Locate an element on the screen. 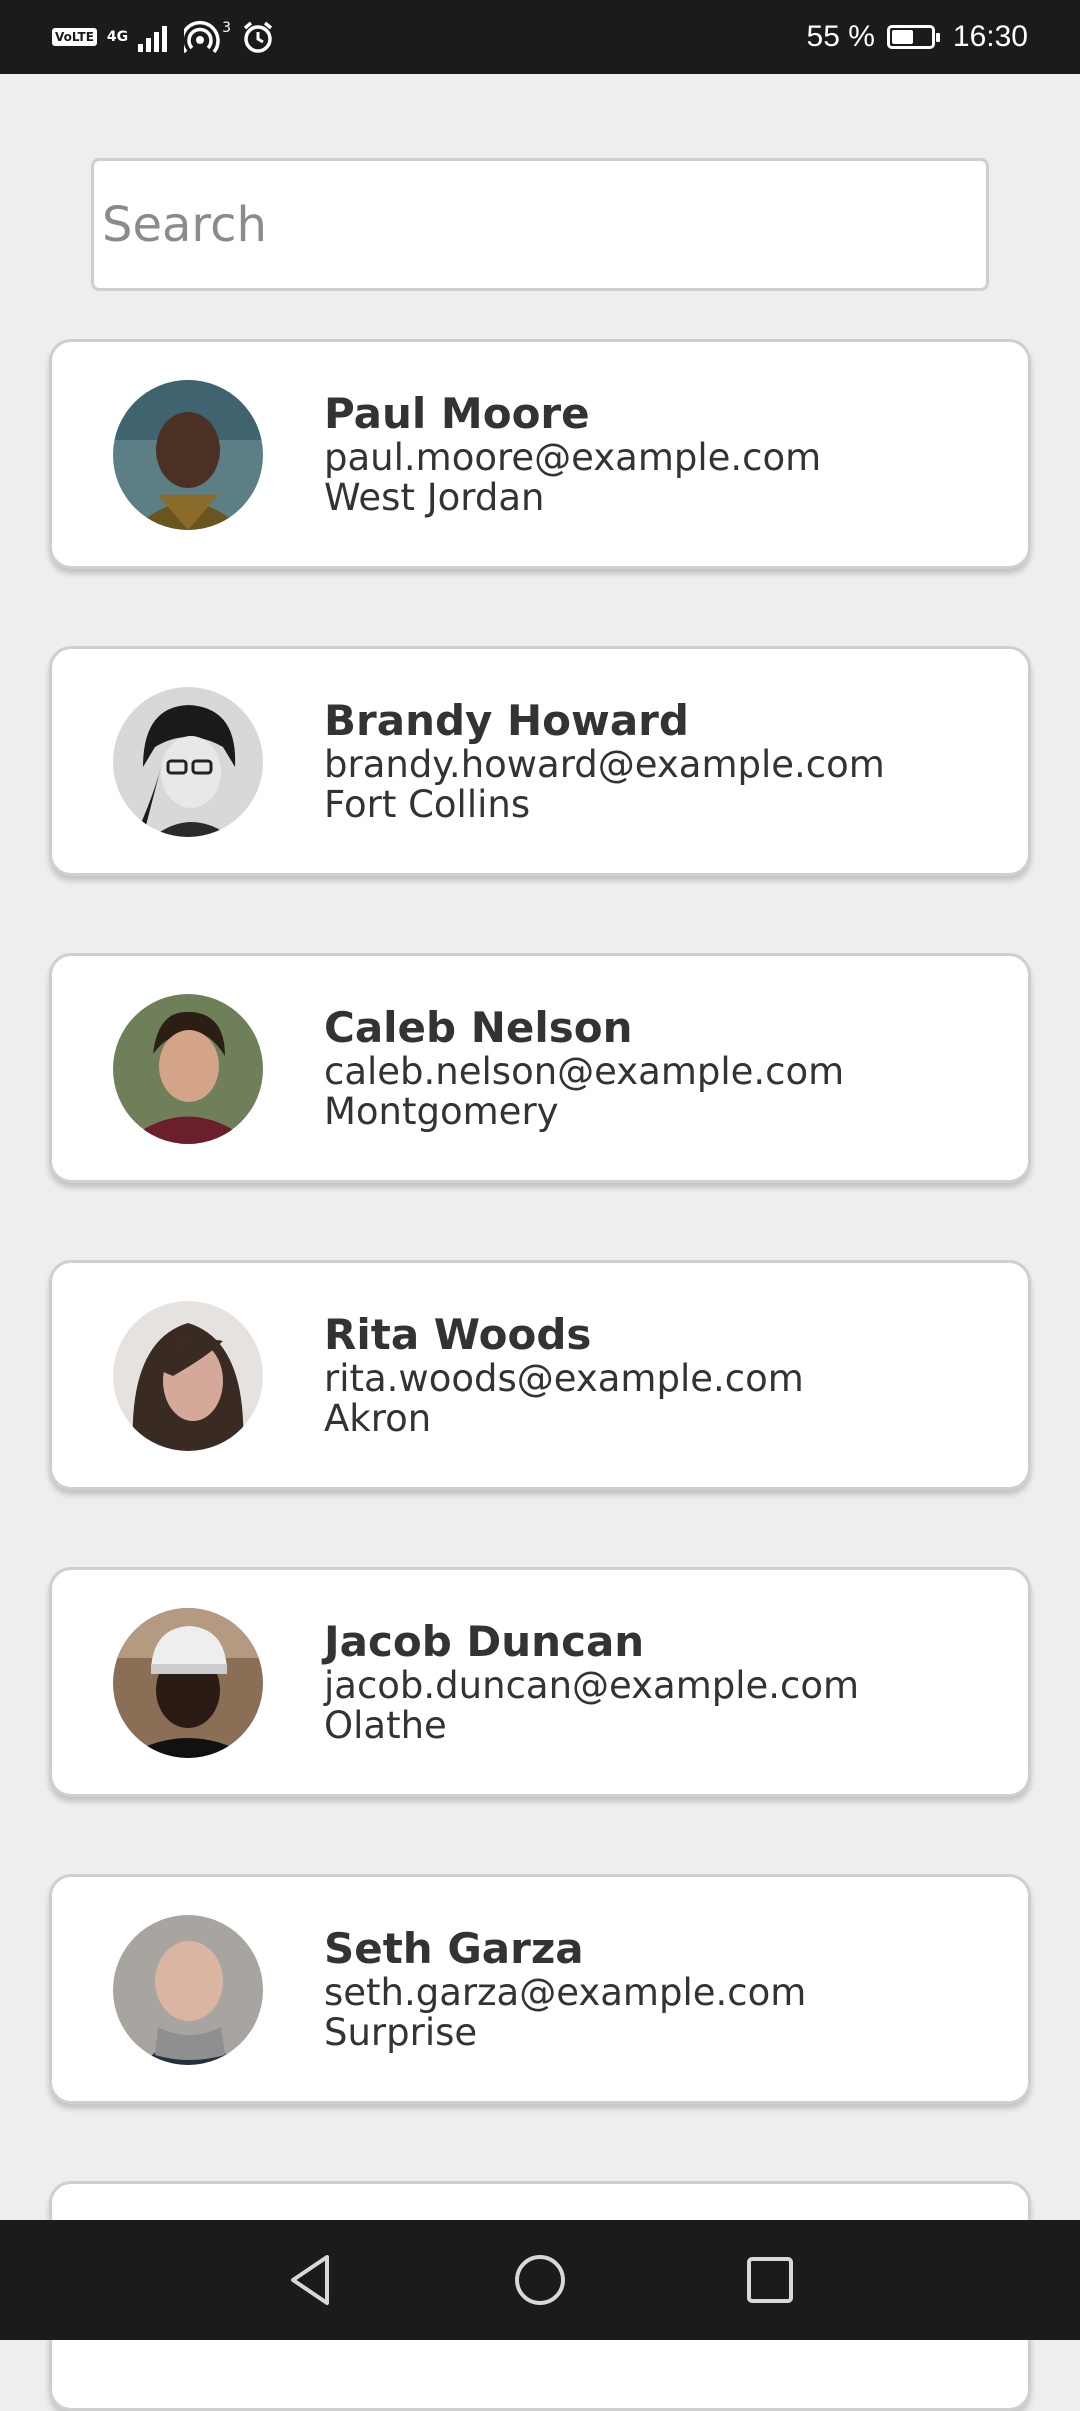 Image resolution: width=1080 pixels, height=2411 pixels. status-icons-left: VoLTE 4G 3 is located at coordinates (163, 37).